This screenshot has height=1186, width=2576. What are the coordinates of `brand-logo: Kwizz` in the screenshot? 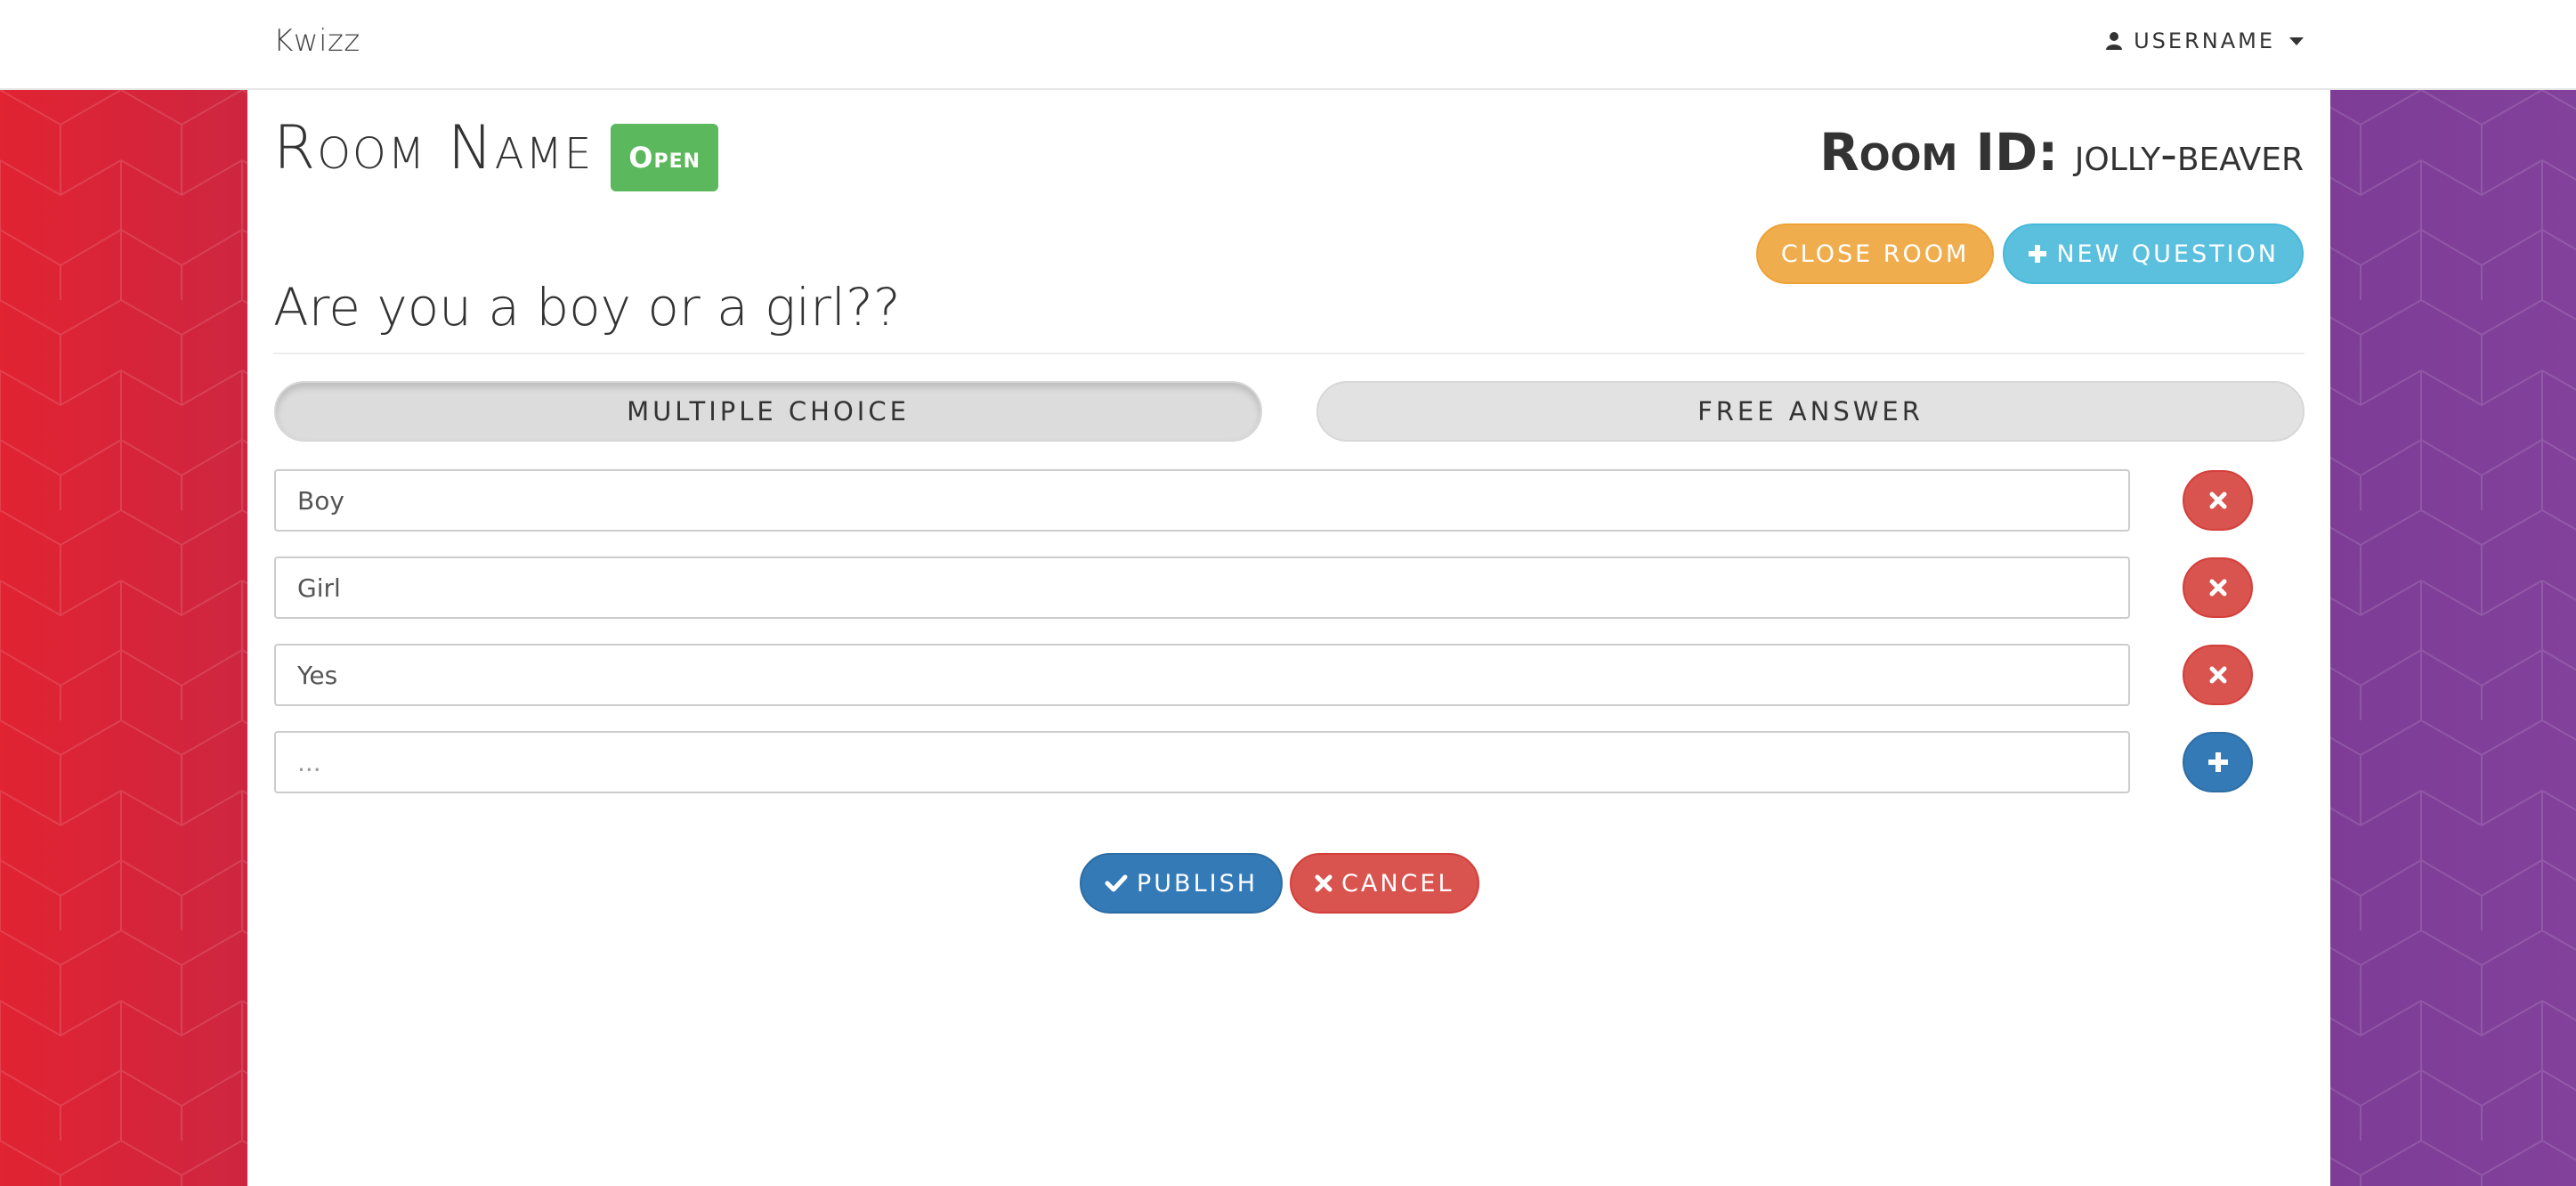 It's located at (317, 41).